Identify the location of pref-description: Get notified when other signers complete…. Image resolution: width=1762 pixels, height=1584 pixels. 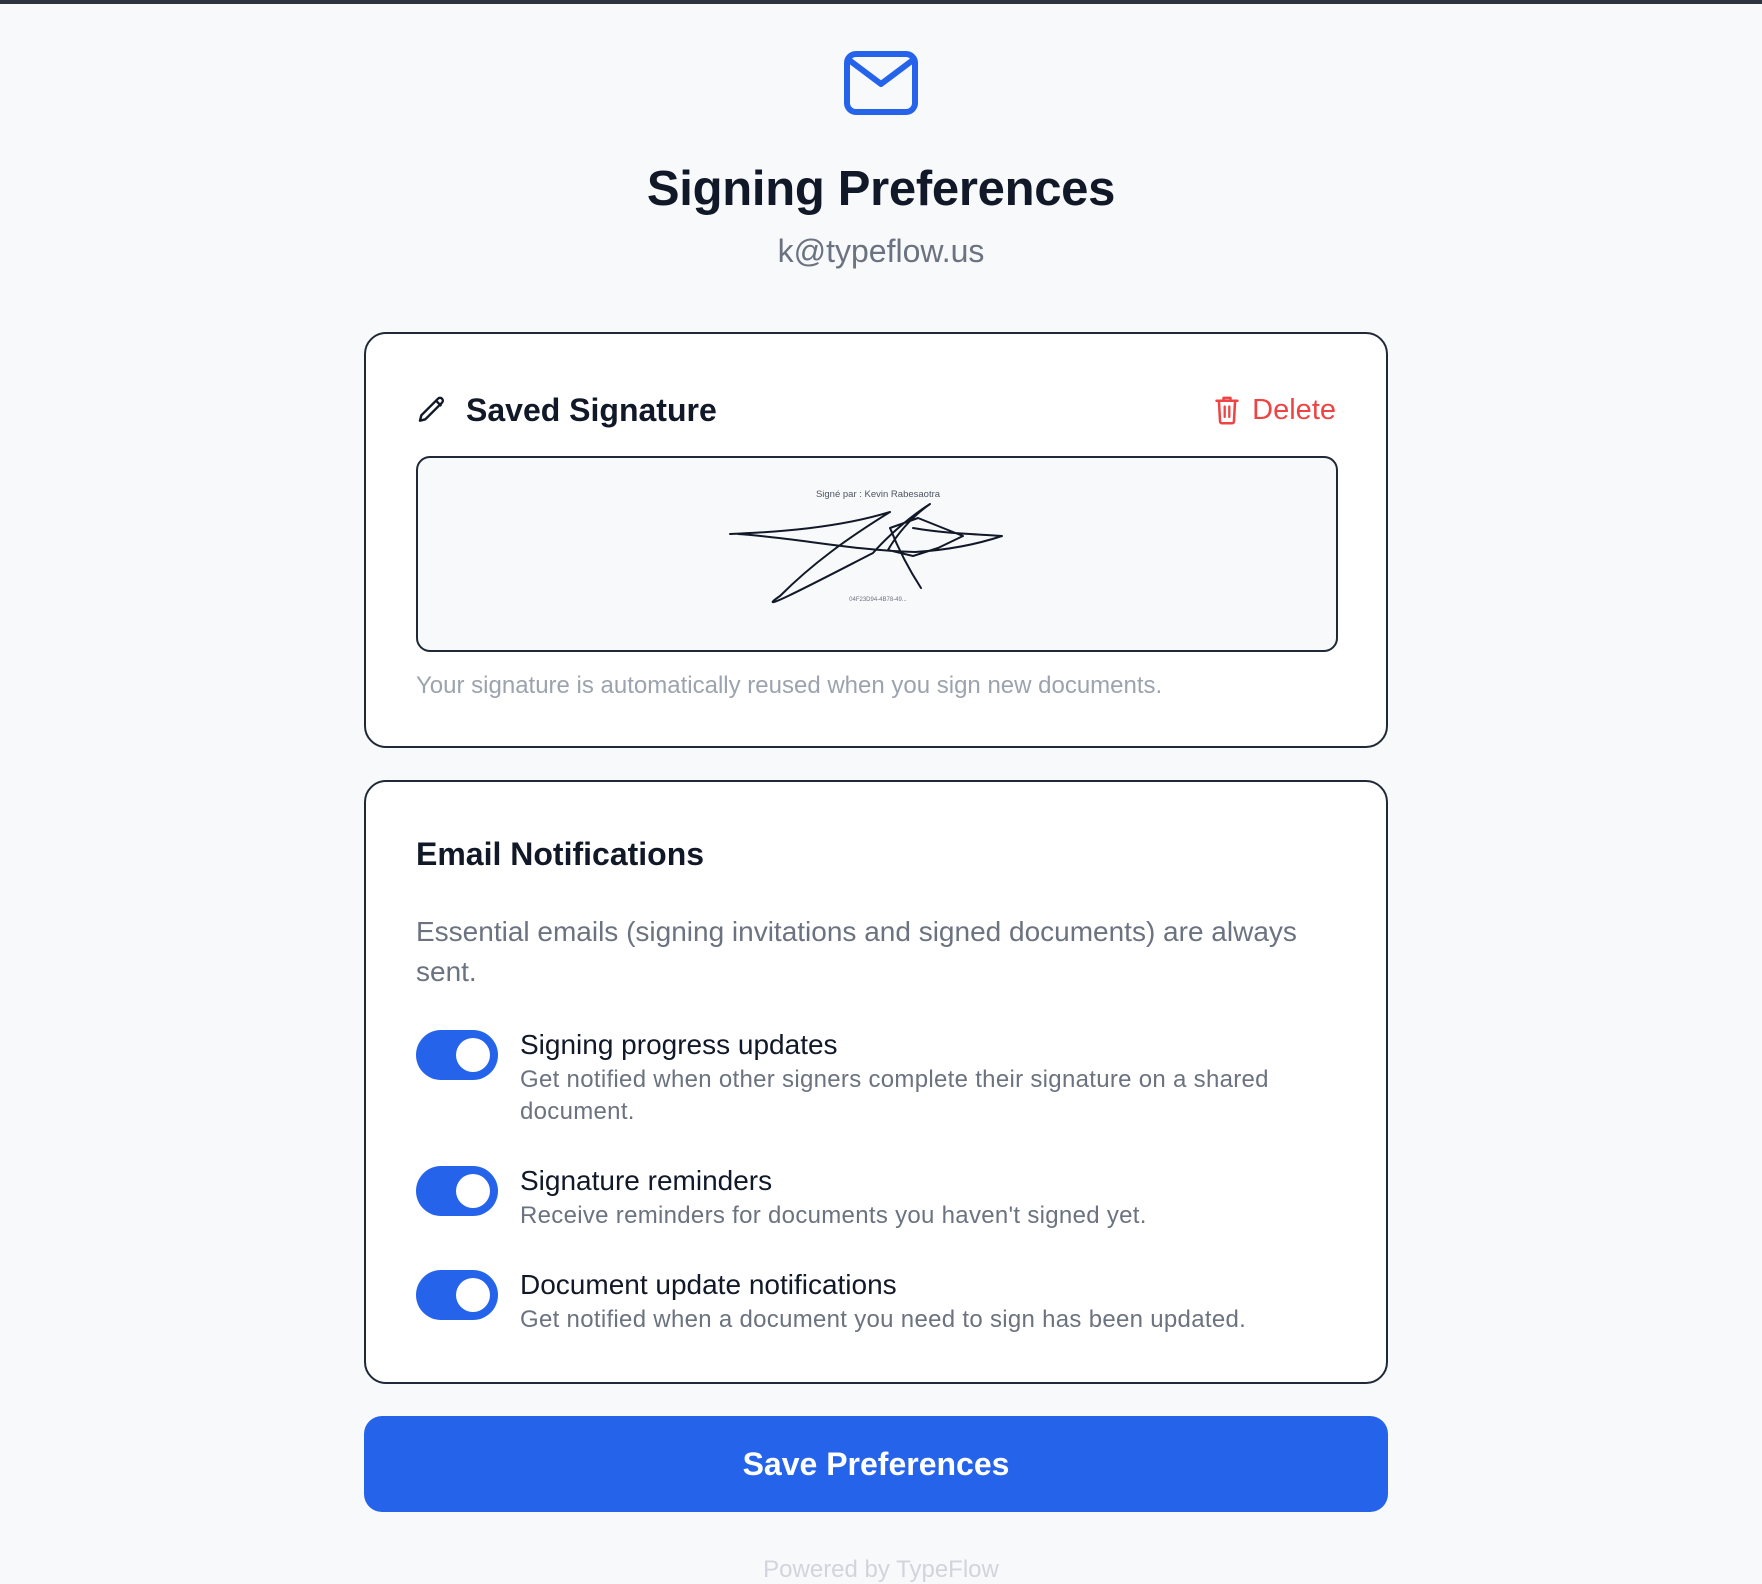
(894, 1095).